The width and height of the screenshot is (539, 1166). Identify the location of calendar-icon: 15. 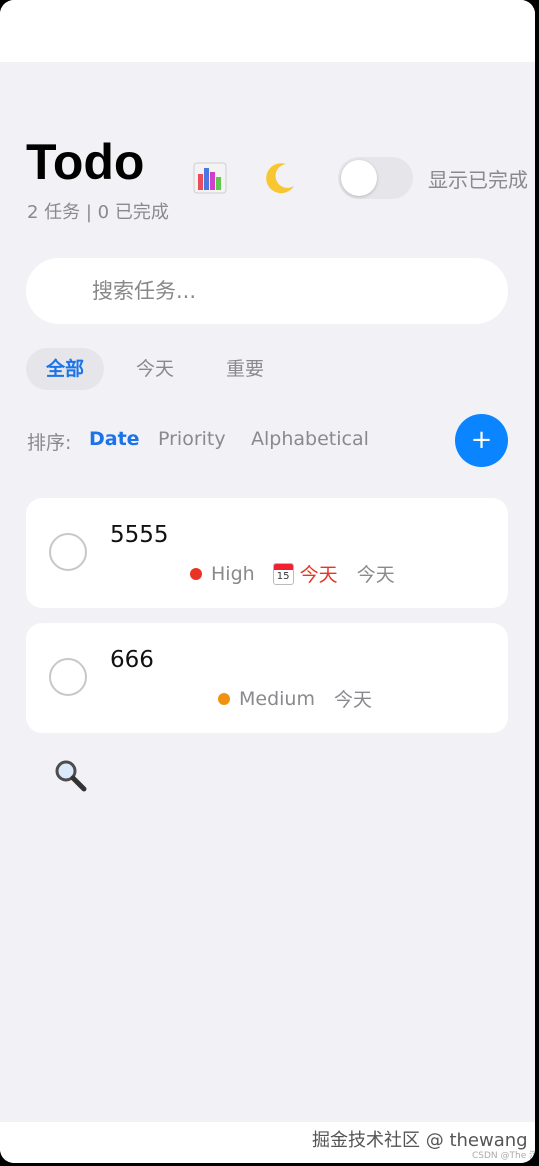
(283, 573).